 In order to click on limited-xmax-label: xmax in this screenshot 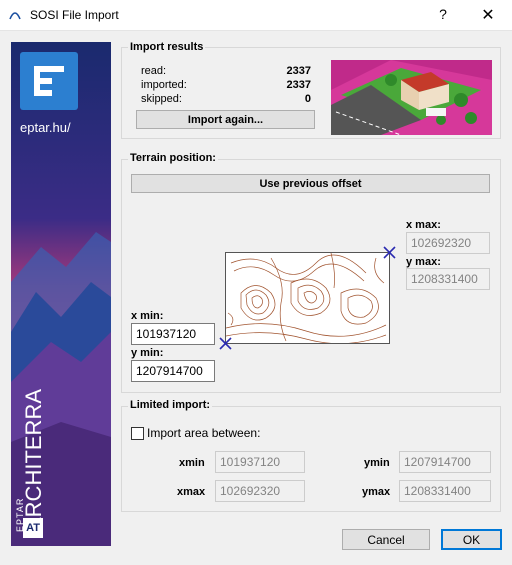, I will do `click(191, 492)`.